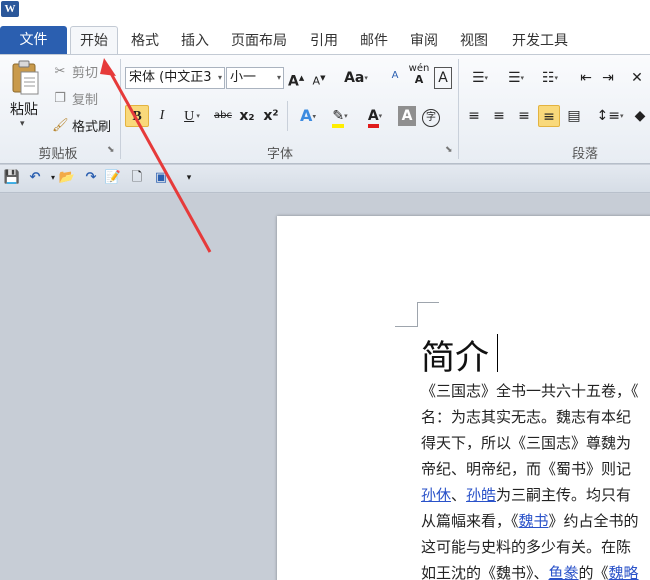 The image size is (650, 580). What do you see at coordinates (287, 116) in the screenshot?
I see `group-divider` at bounding box center [287, 116].